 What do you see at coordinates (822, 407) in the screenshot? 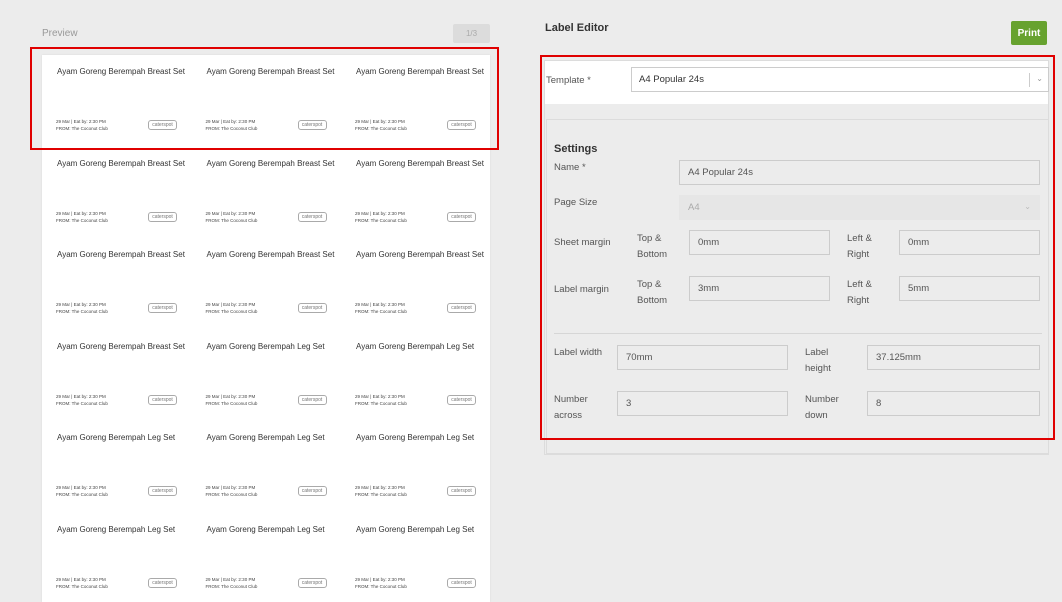
I see `number-down-label: Number down` at bounding box center [822, 407].